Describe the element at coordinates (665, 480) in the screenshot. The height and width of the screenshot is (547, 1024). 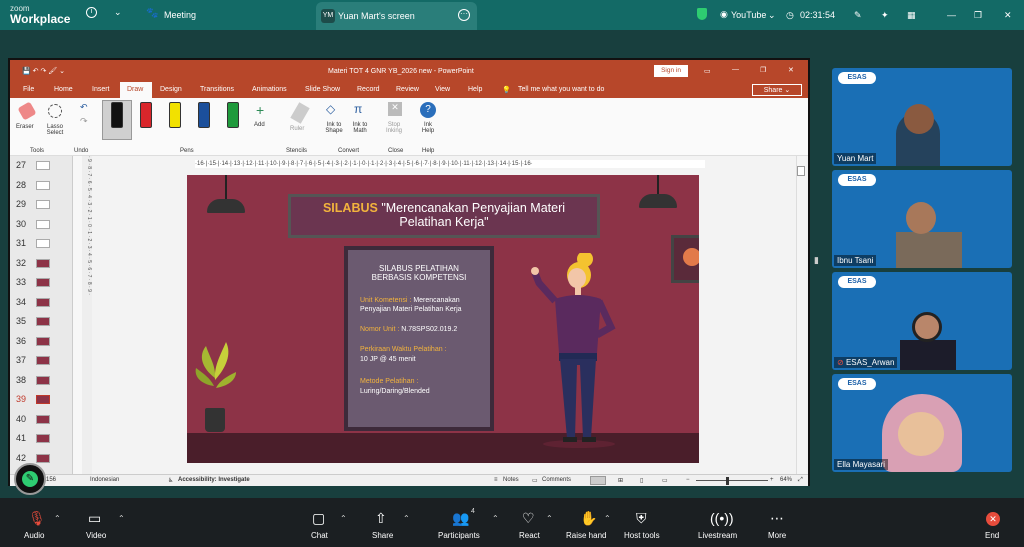
I see `slideshow-view-icon: ▭` at that location.